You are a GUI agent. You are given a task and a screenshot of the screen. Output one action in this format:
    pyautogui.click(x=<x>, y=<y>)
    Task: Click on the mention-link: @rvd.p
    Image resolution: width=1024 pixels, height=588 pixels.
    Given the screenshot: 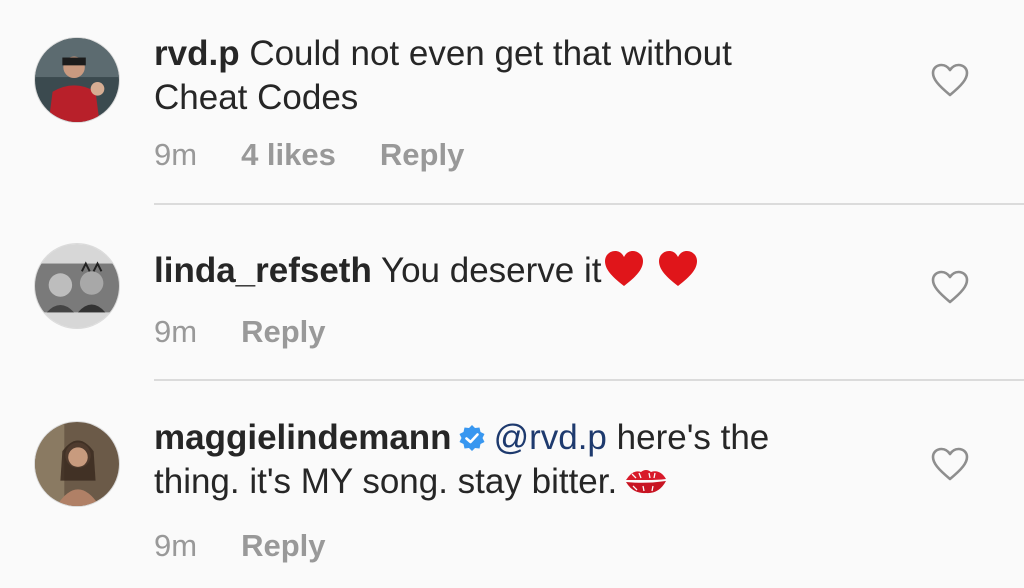 What is the action you would take?
    pyautogui.click(x=550, y=437)
    